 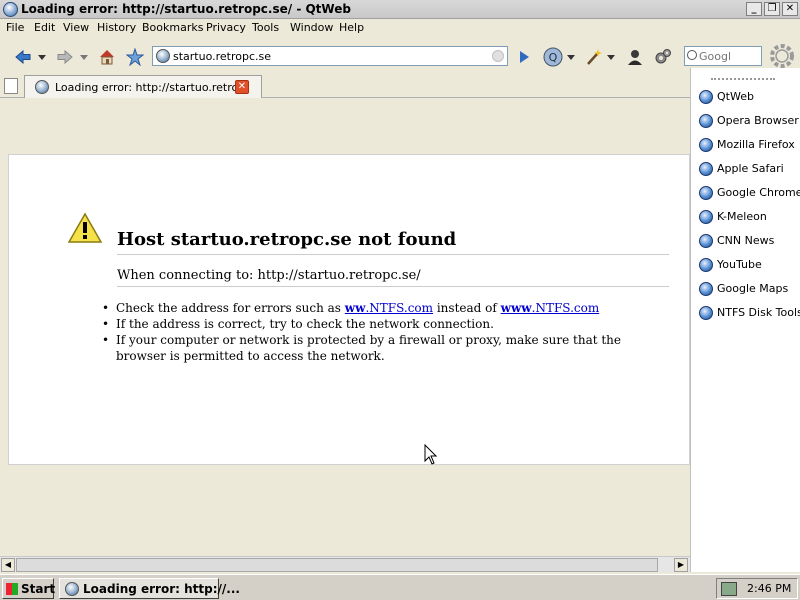 I want to click on bookmark-youtube: YouTube, so click(x=749, y=265).